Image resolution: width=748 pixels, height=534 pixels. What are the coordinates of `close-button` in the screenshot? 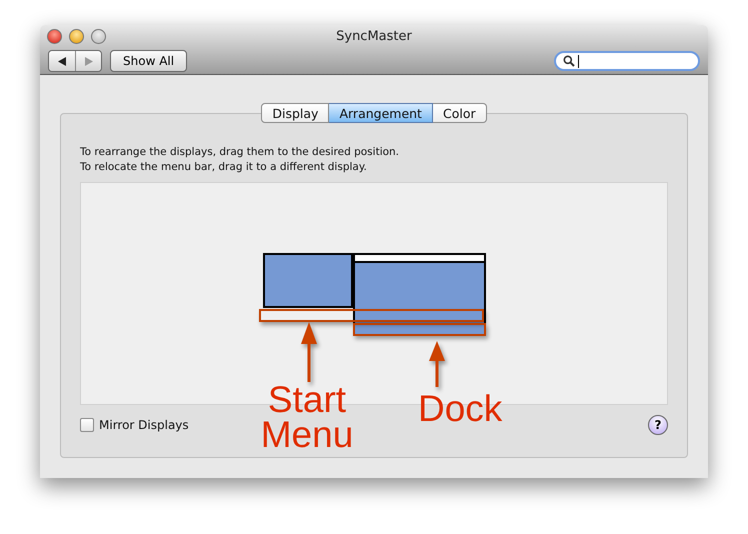 It's located at (54, 36).